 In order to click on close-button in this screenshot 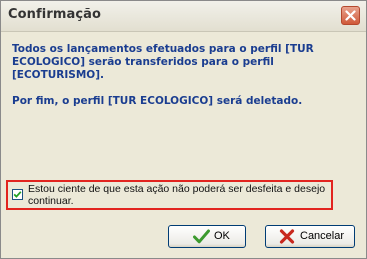, I will do `click(350, 15)`.